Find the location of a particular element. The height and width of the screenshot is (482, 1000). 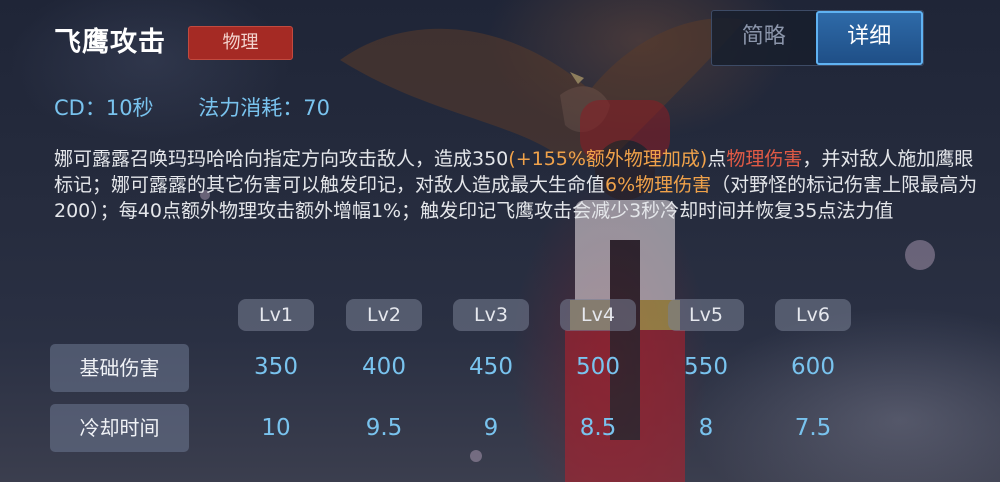

cooldown-value: 7.5 is located at coordinates (813, 428).